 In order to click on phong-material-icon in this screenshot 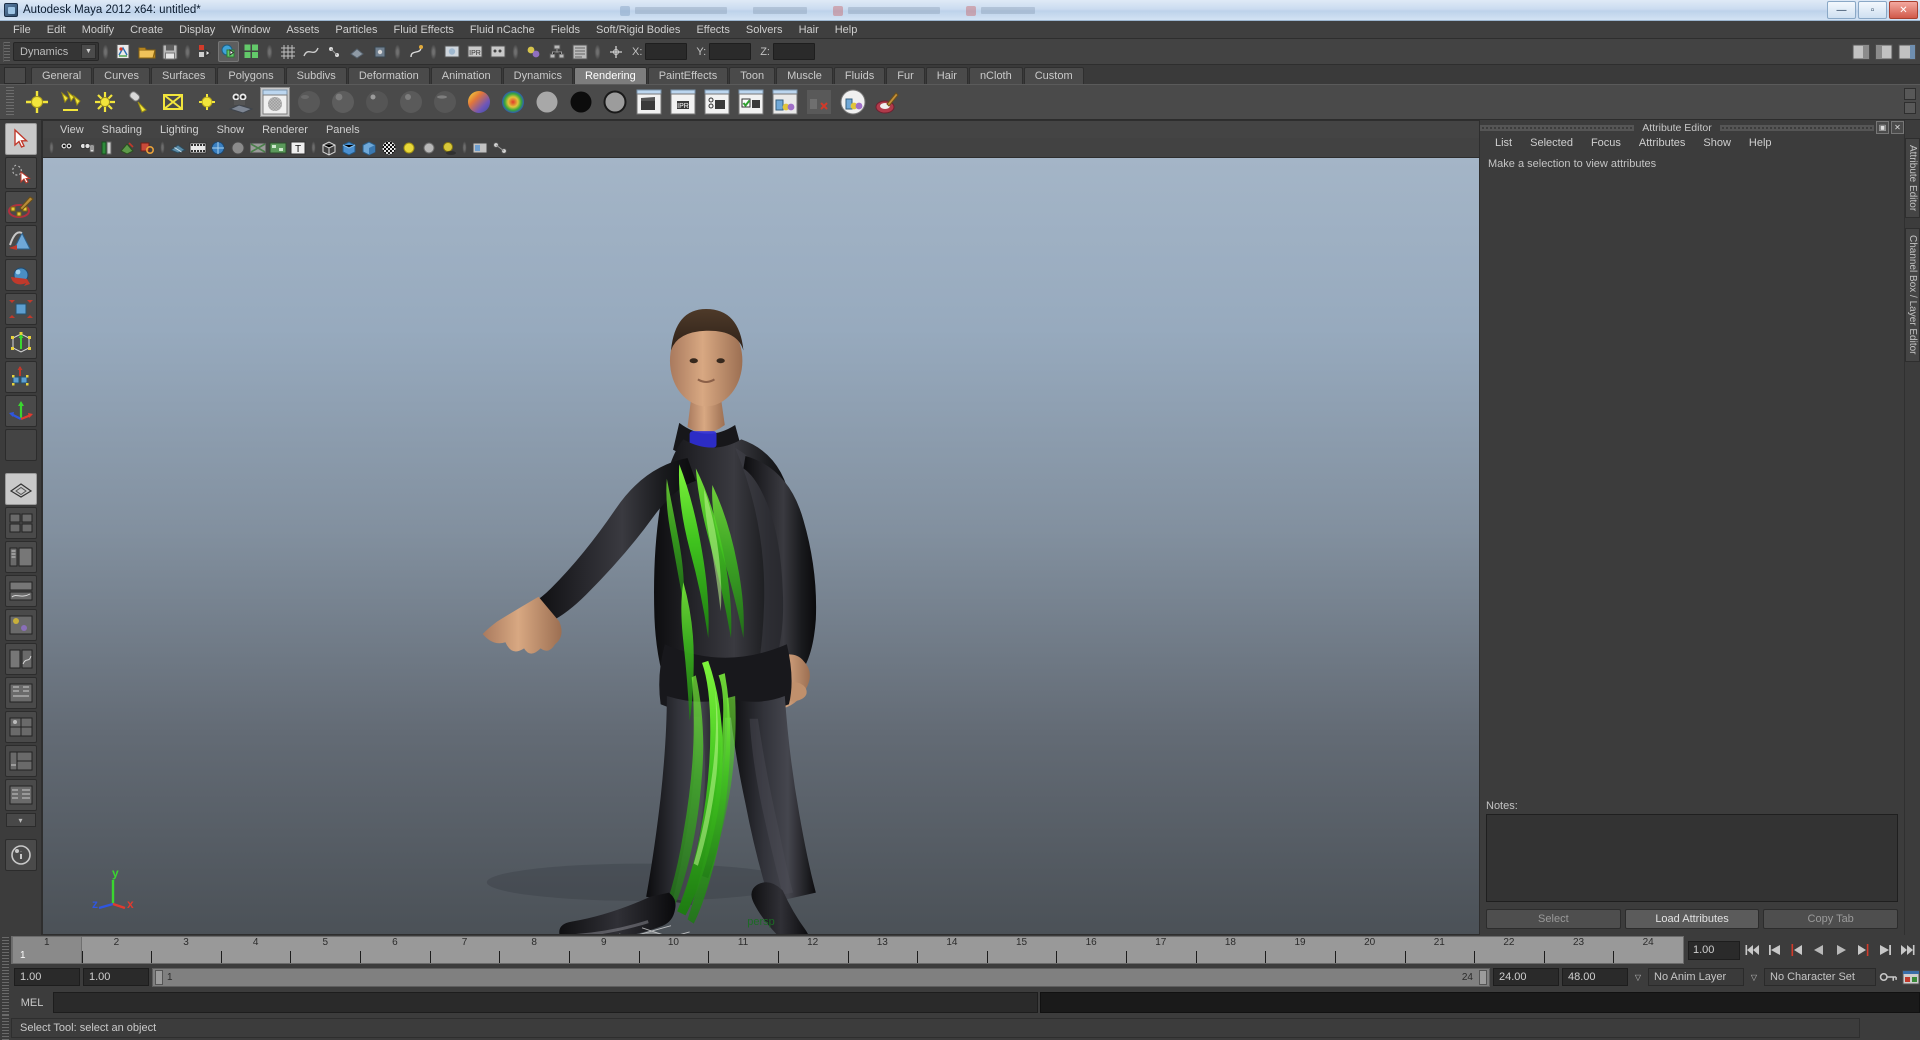, I will do `click(377, 102)`.